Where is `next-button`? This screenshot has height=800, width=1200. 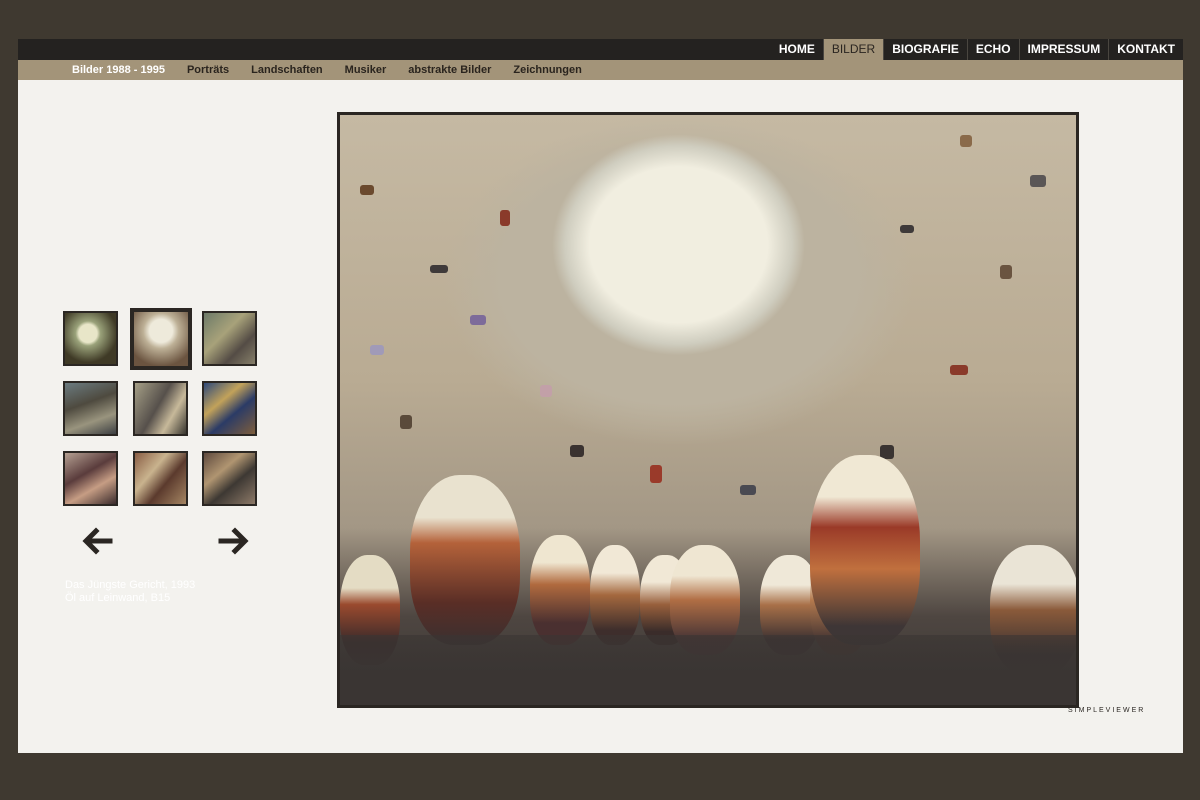 next-button is located at coordinates (234, 541).